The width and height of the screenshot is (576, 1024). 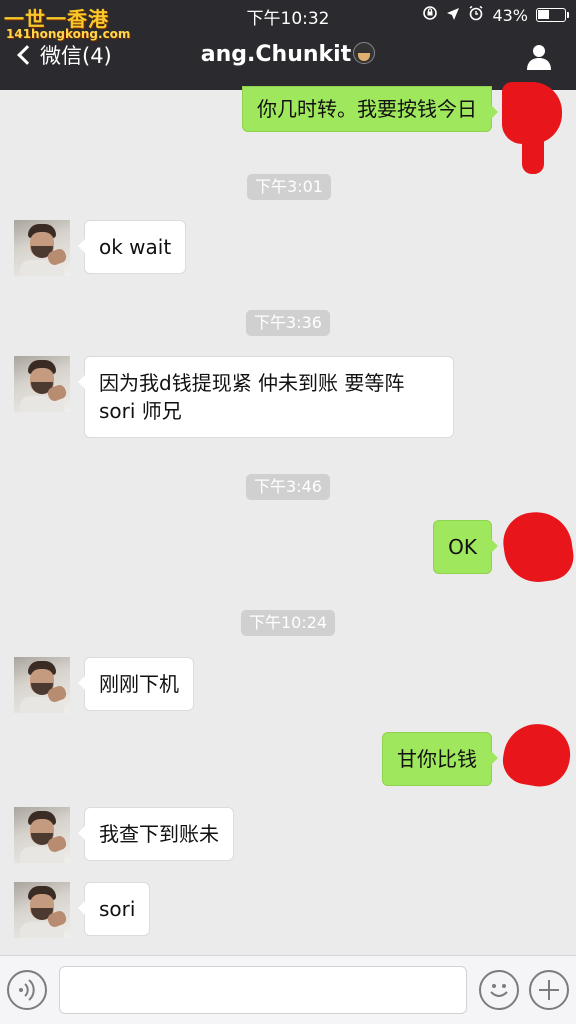 I want to click on profile-button, so click(x=539, y=57).